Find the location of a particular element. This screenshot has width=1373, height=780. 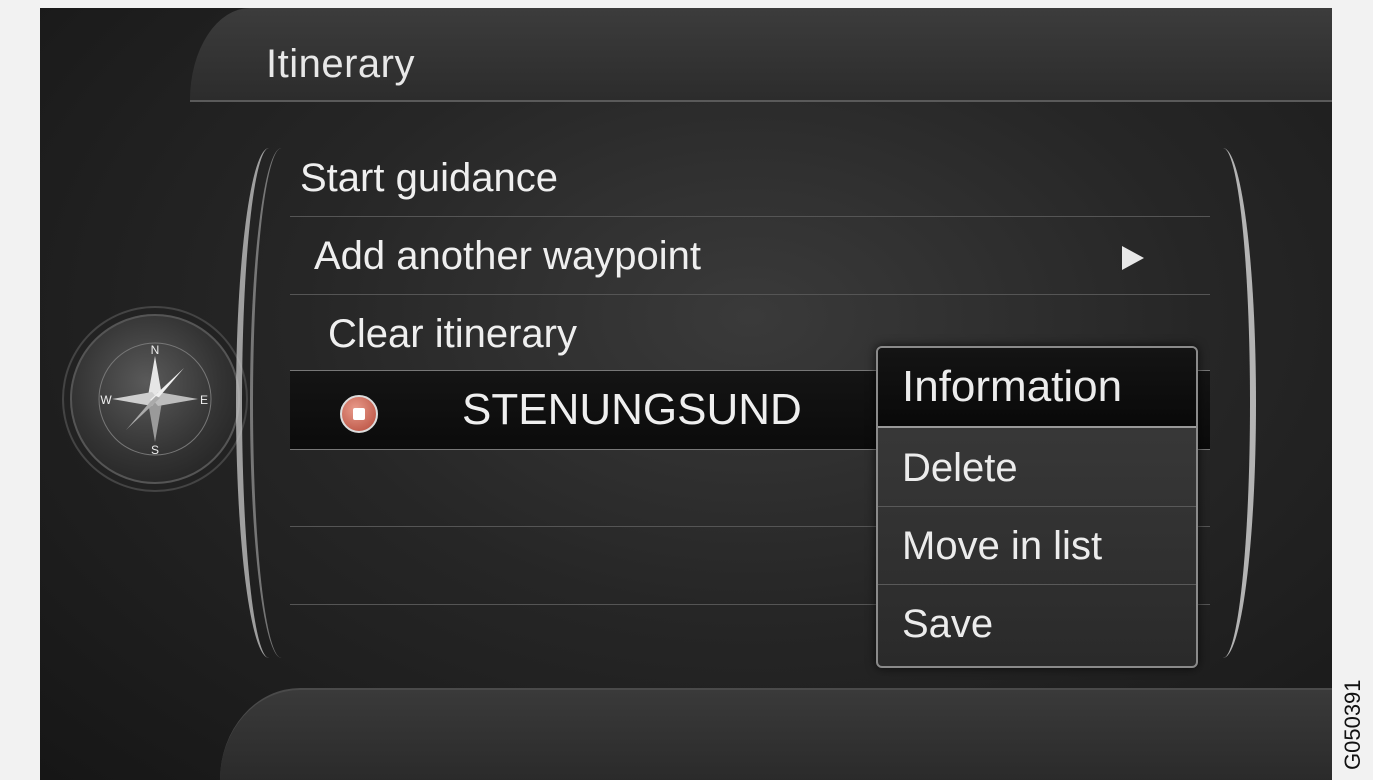

compass-west-label: W is located at coordinates (106, 400).